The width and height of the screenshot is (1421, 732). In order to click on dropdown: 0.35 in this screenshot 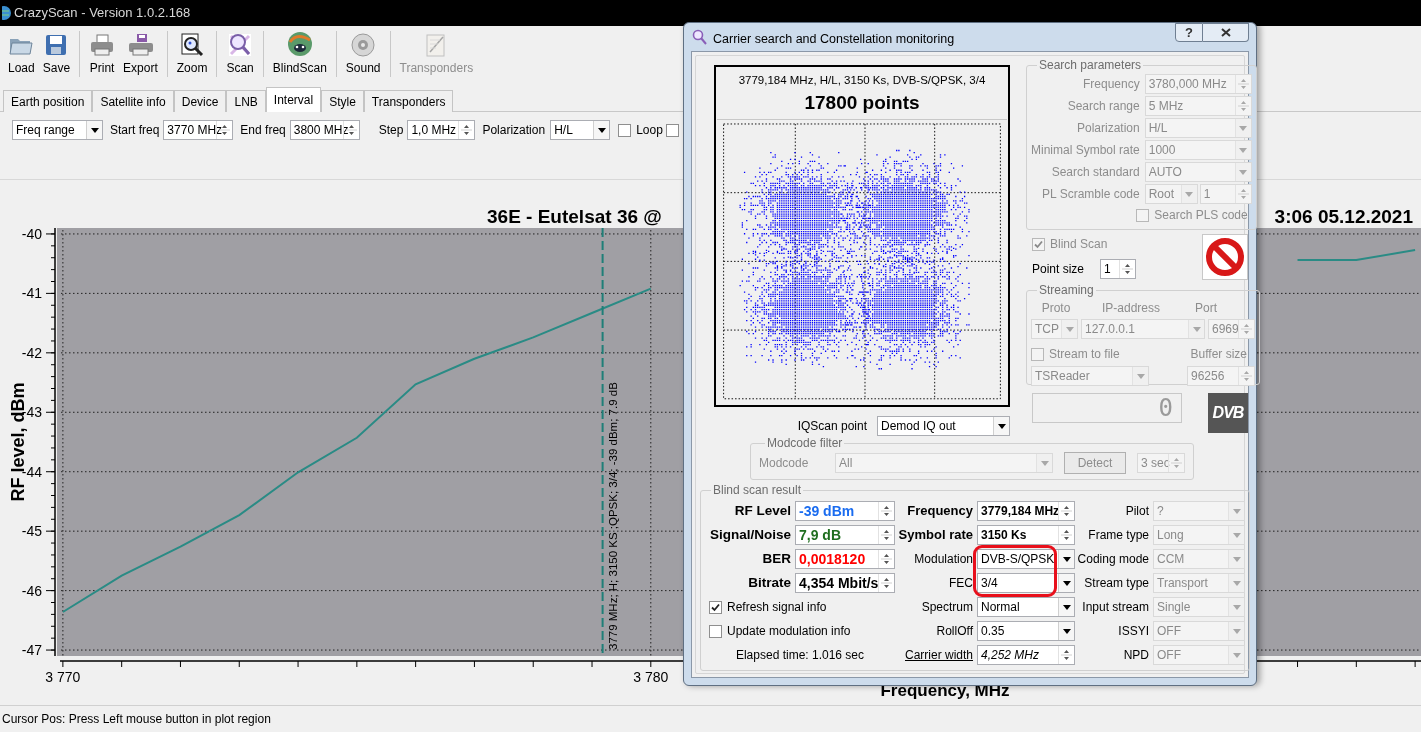, I will do `click(1026, 631)`.